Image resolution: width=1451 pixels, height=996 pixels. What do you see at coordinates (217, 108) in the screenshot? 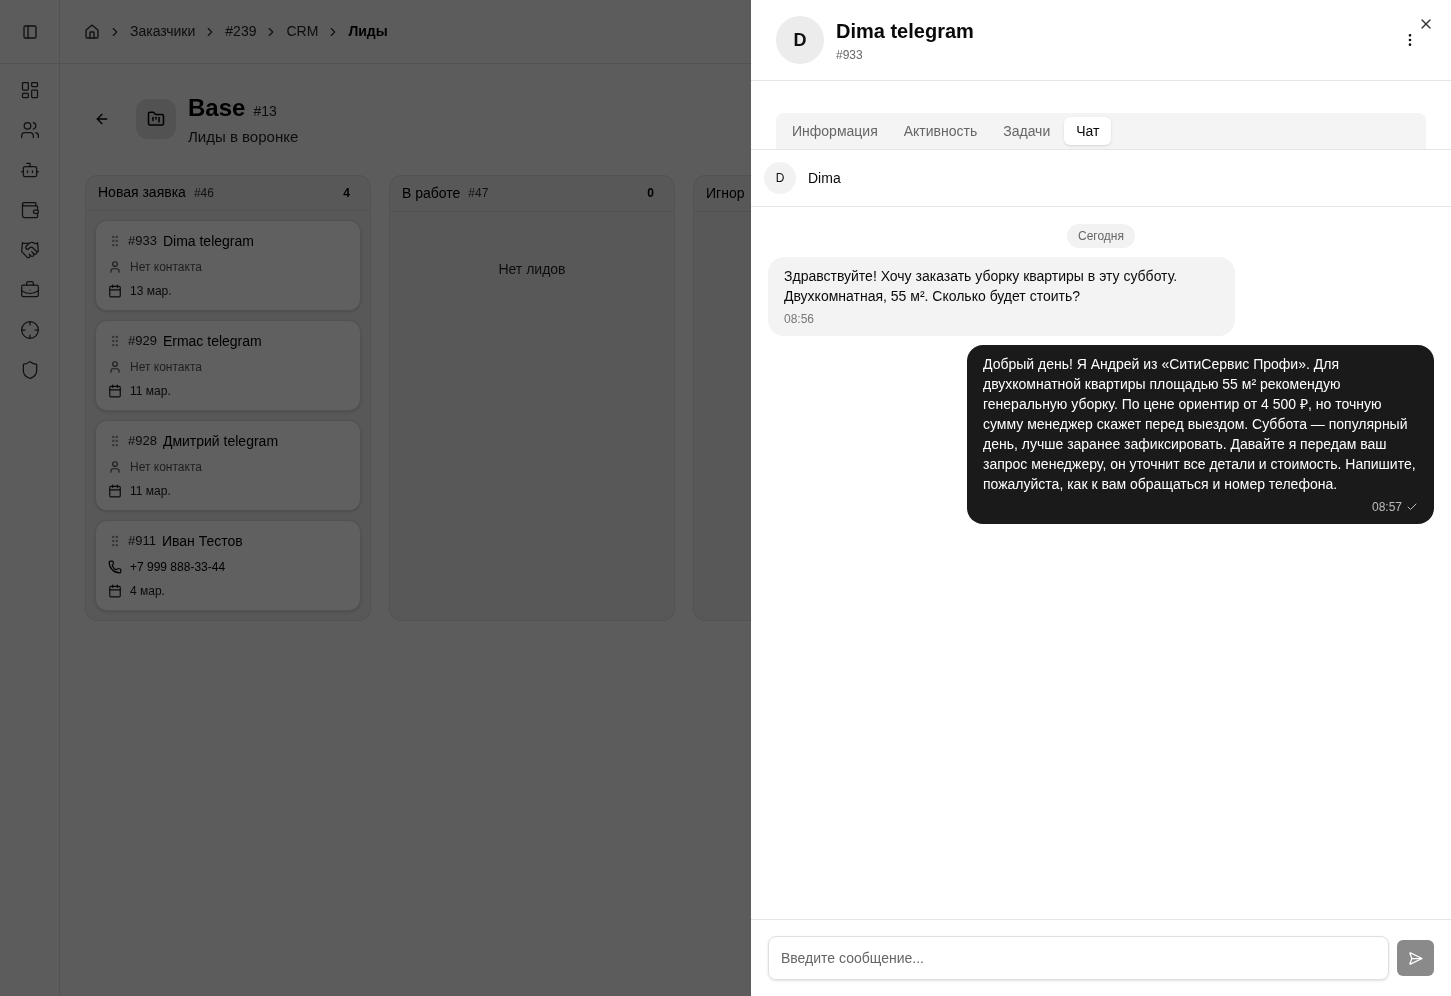
I see `page-title: Base` at bounding box center [217, 108].